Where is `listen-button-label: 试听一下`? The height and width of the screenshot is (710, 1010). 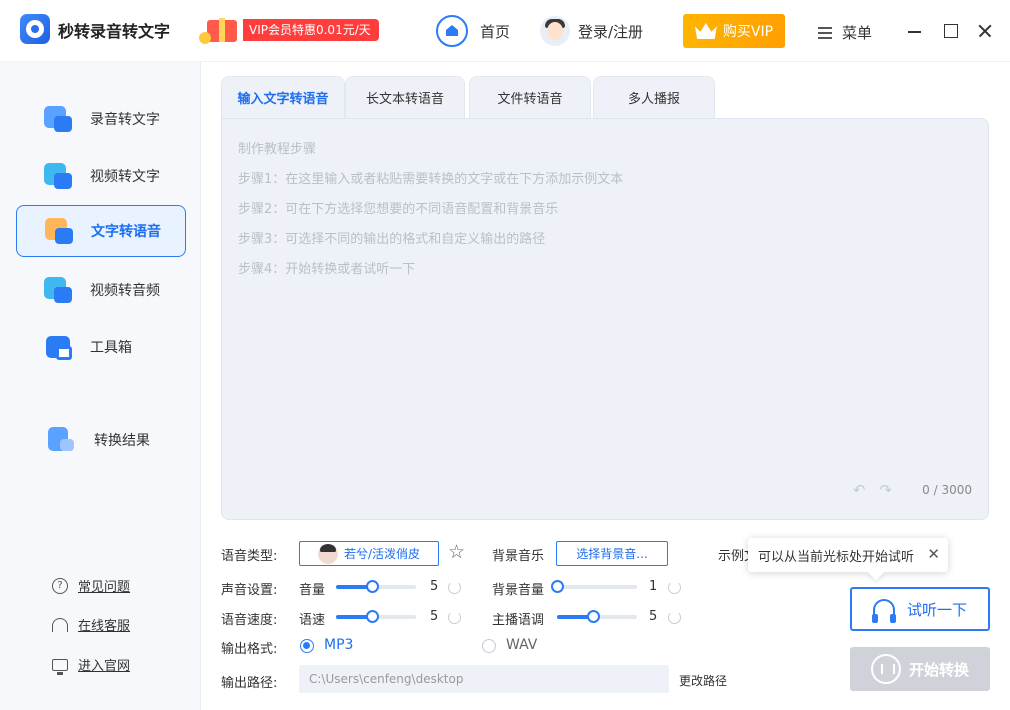
listen-button-label: 试听一下 is located at coordinates (936, 609).